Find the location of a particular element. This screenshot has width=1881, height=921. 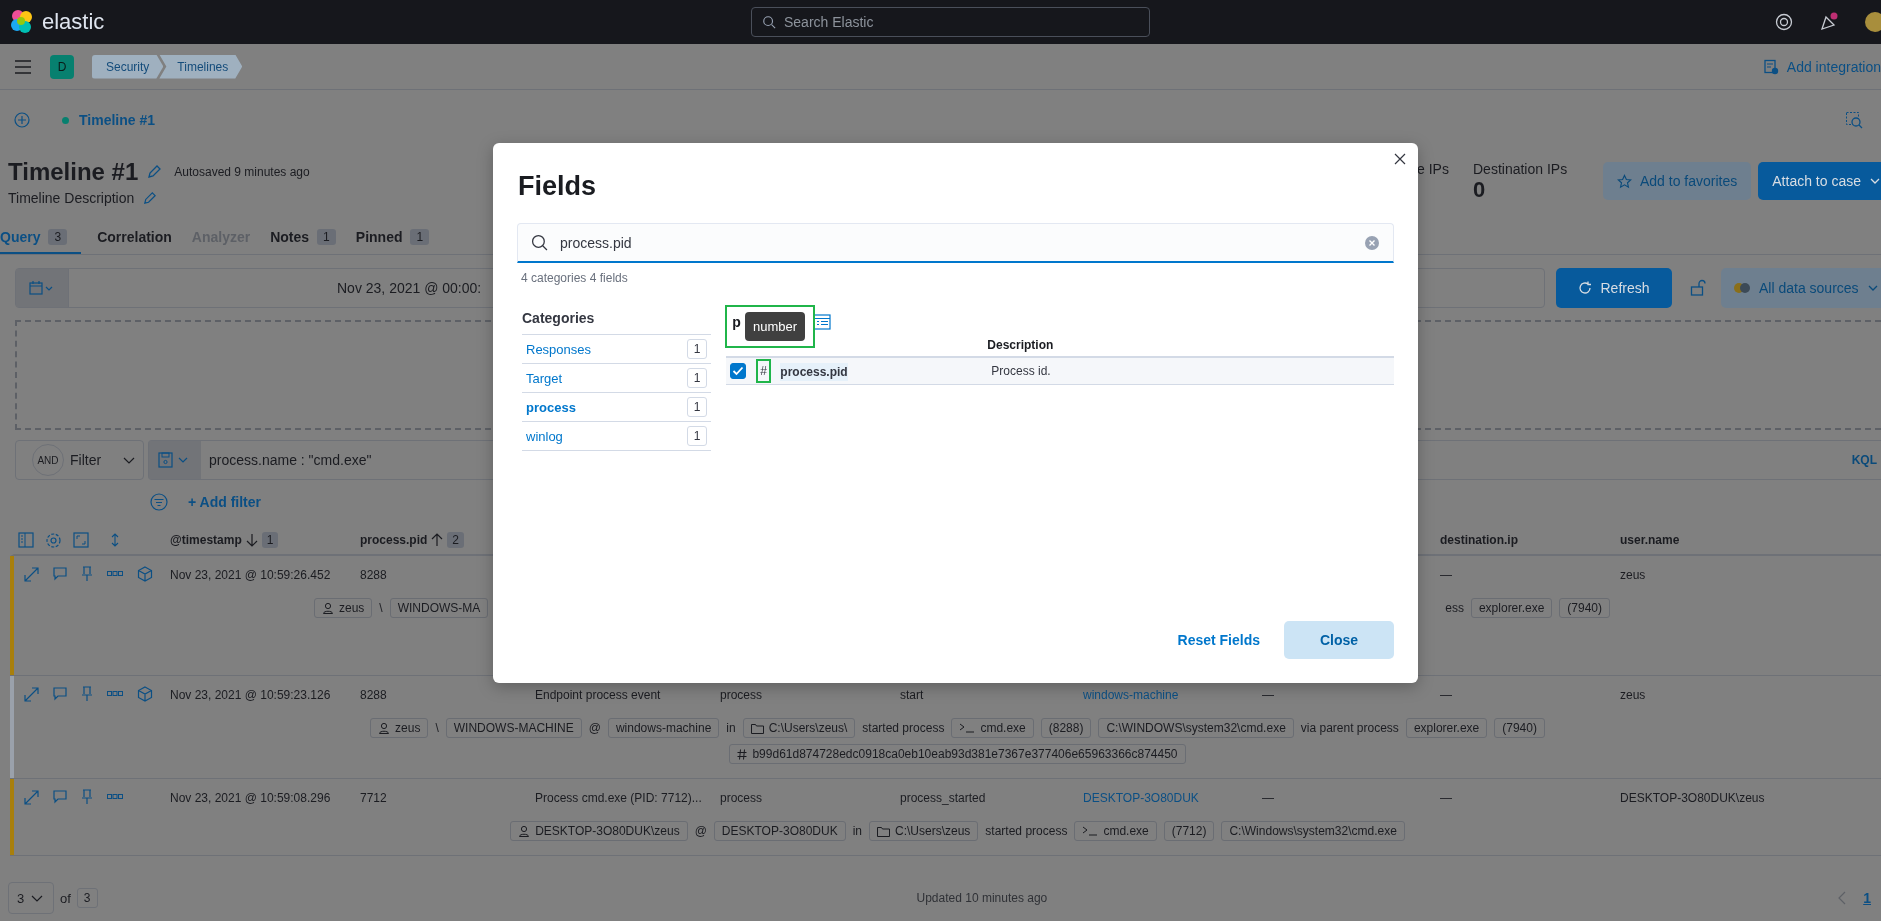

dialog-title: Fields is located at coordinates (558, 186).